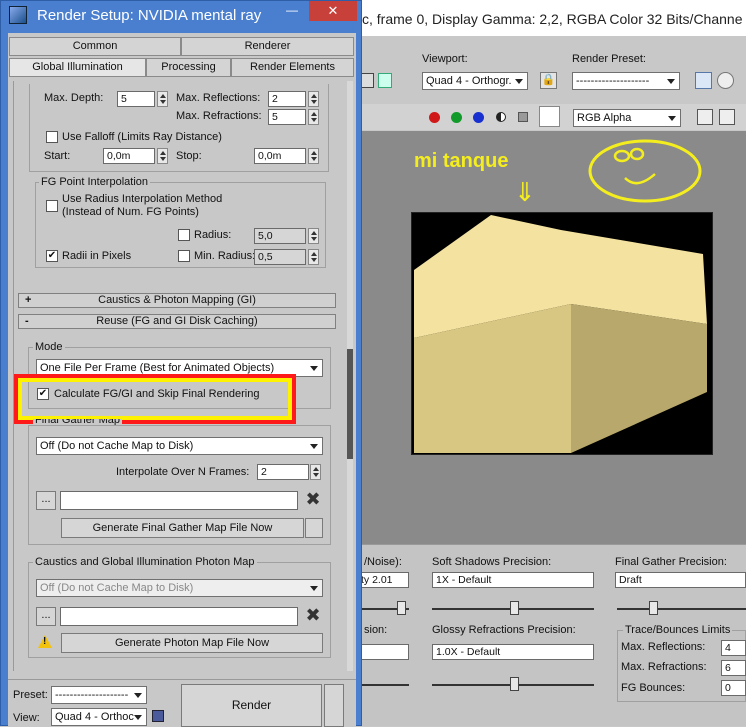  What do you see at coordinates (560, 334) in the screenshot?
I see `cube-render` at bounding box center [560, 334].